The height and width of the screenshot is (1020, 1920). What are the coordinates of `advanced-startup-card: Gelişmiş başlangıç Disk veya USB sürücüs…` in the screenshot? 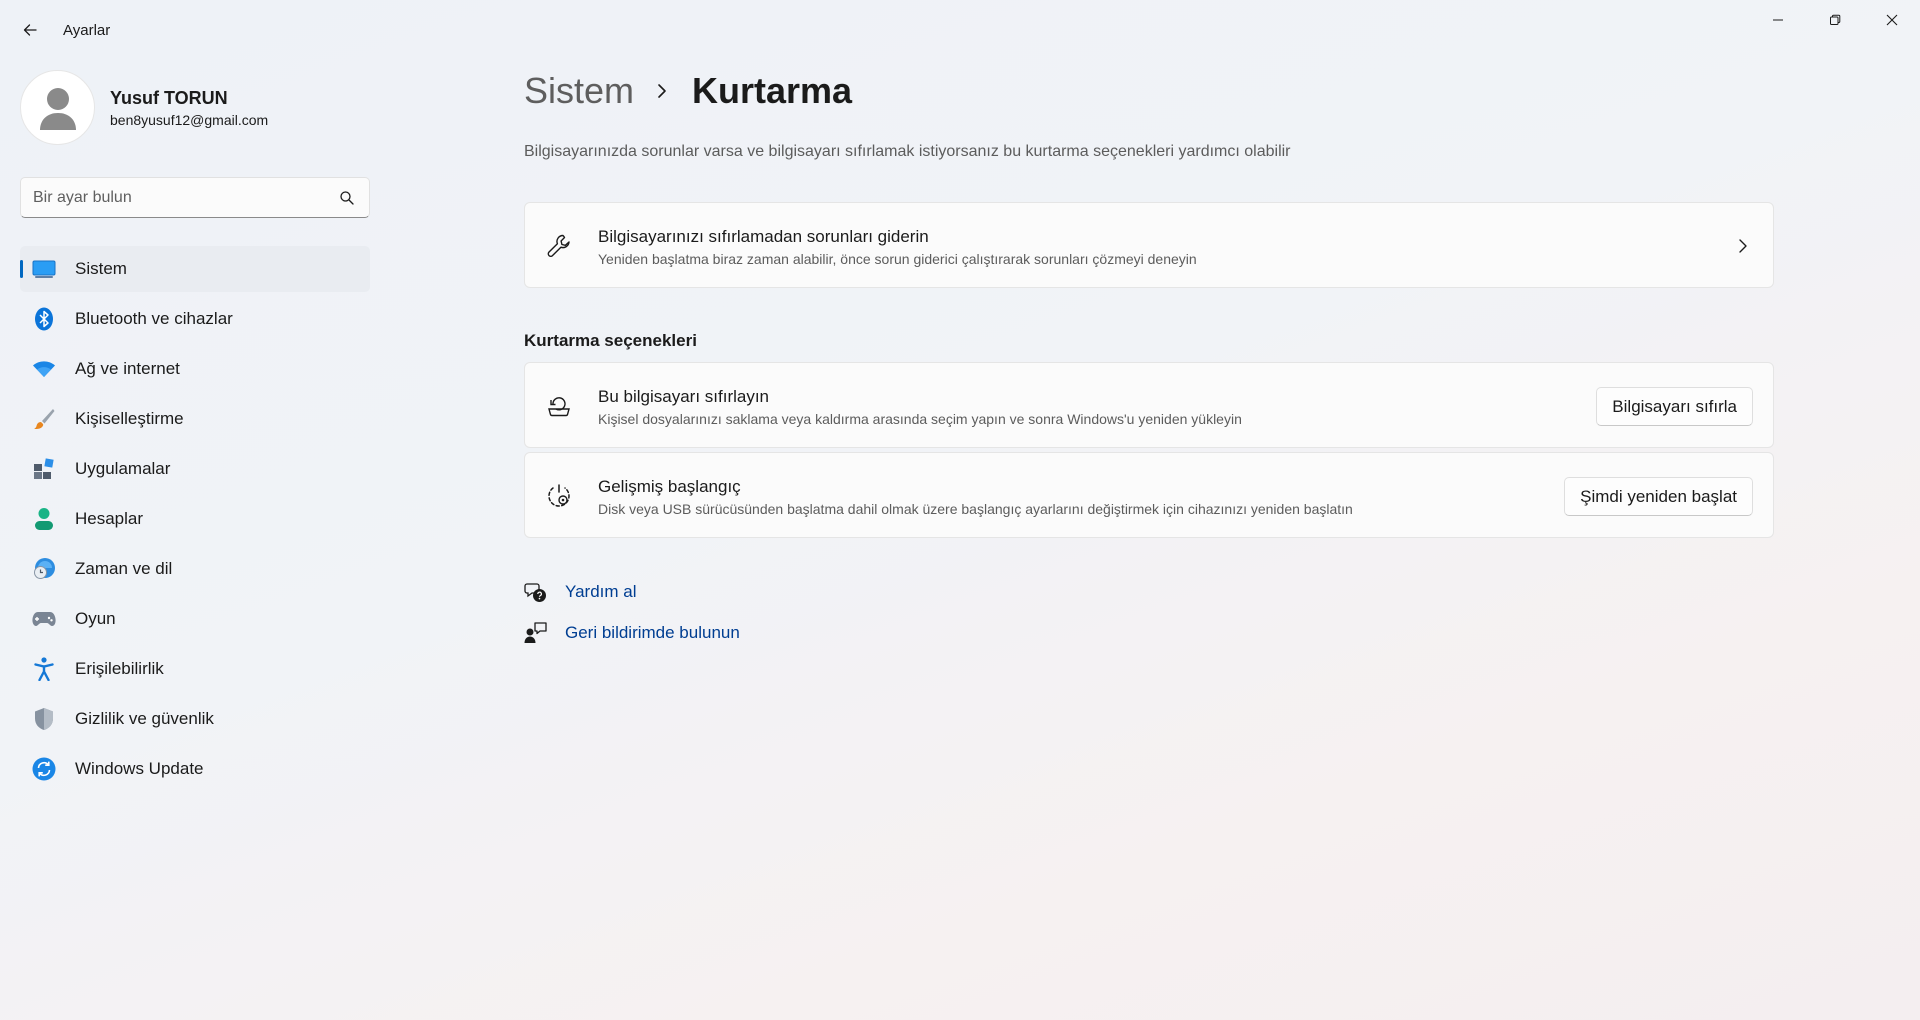 It's located at (1149, 495).